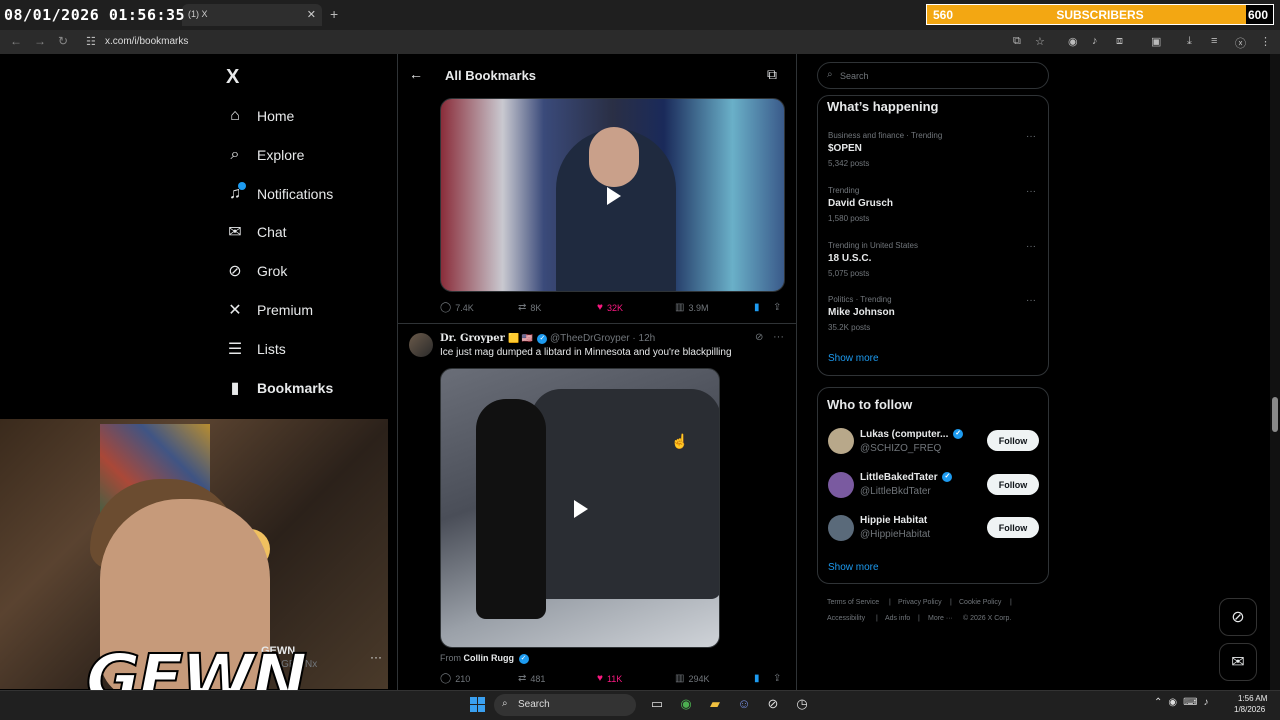  What do you see at coordinates (416, 74) in the screenshot?
I see `back-arrow-icon: ←` at bounding box center [416, 74].